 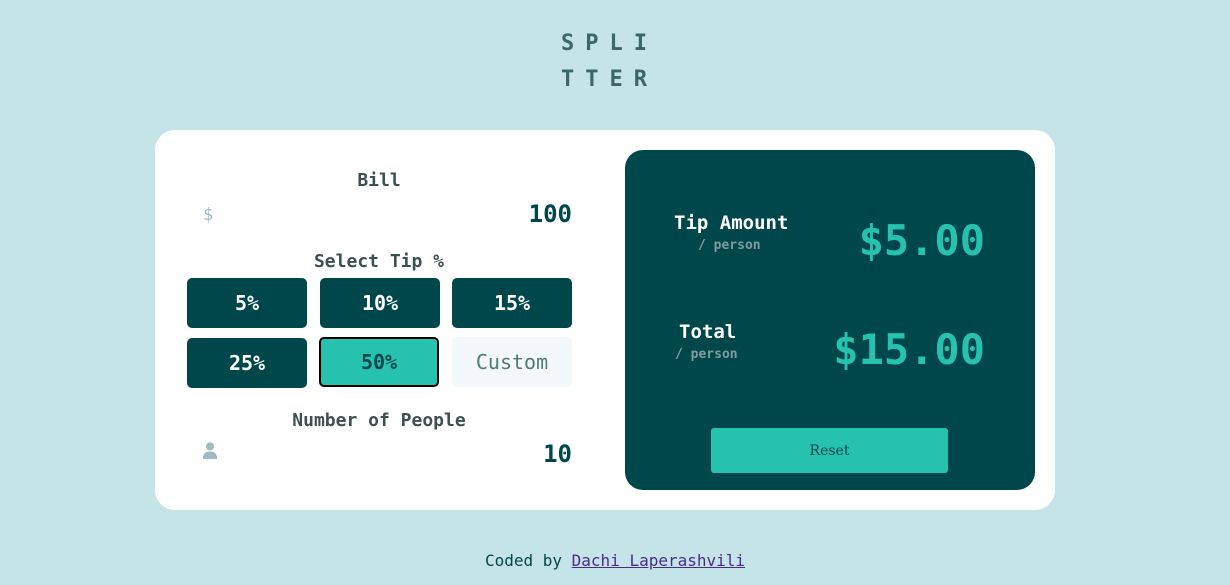 What do you see at coordinates (380, 303) in the screenshot?
I see `tip-button-10: 10%` at bounding box center [380, 303].